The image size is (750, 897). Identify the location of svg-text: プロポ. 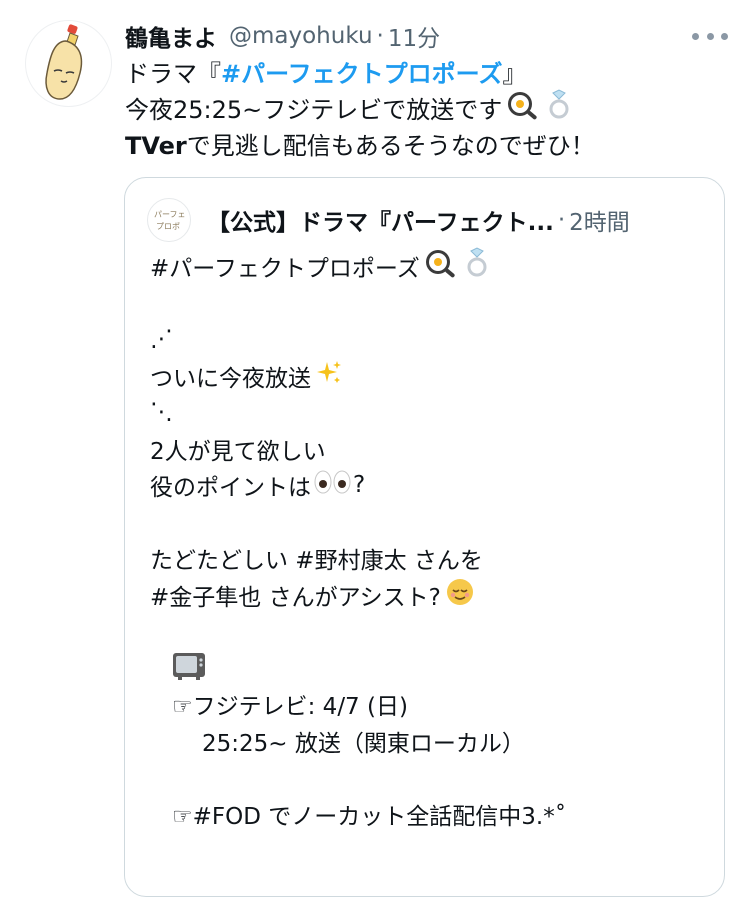
(168, 226).